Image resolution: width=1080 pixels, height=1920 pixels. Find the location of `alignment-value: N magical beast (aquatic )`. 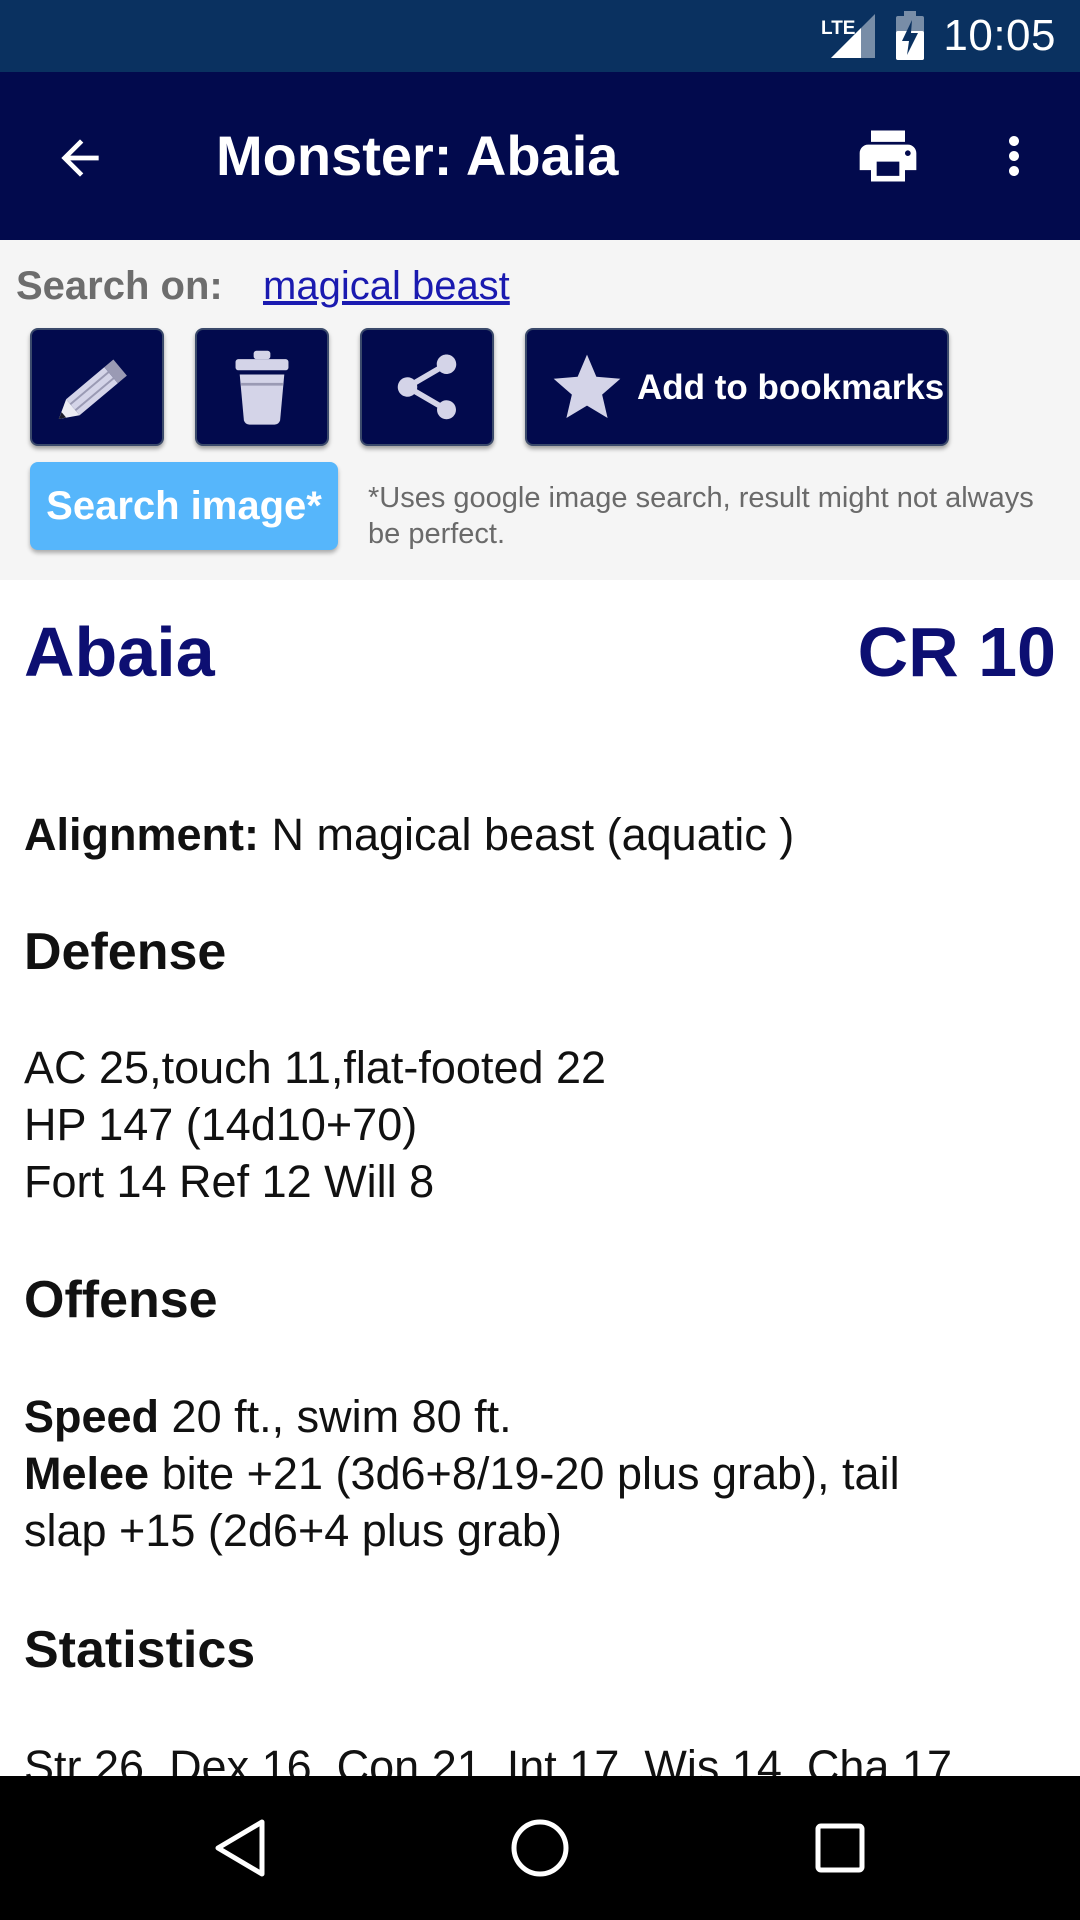

alignment-value: N magical beast (aquatic ) is located at coordinates (526, 834).